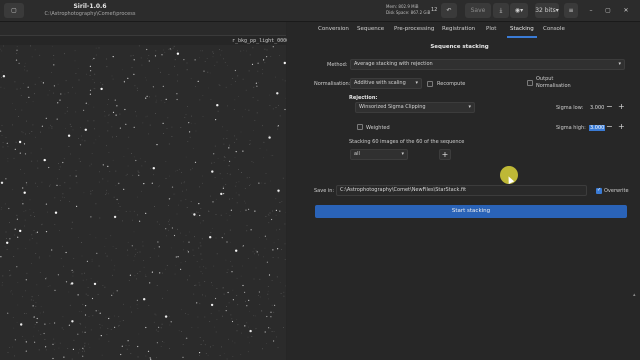 The height and width of the screenshot is (360, 640). What do you see at coordinates (530, 83) in the screenshot?
I see `output-normalisation-checkbox` at bounding box center [530, 83].